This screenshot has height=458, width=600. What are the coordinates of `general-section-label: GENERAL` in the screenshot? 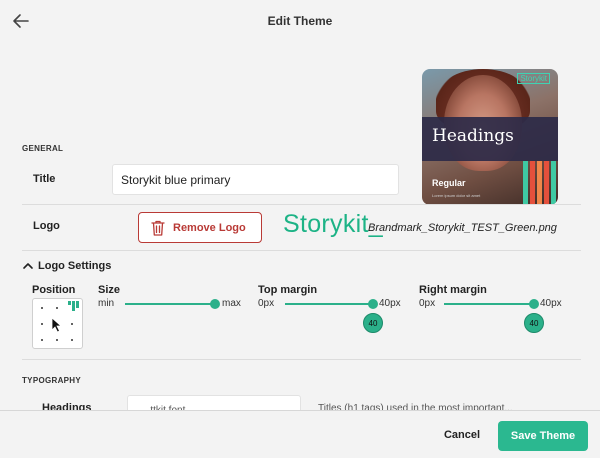 It's located at (43, 148).